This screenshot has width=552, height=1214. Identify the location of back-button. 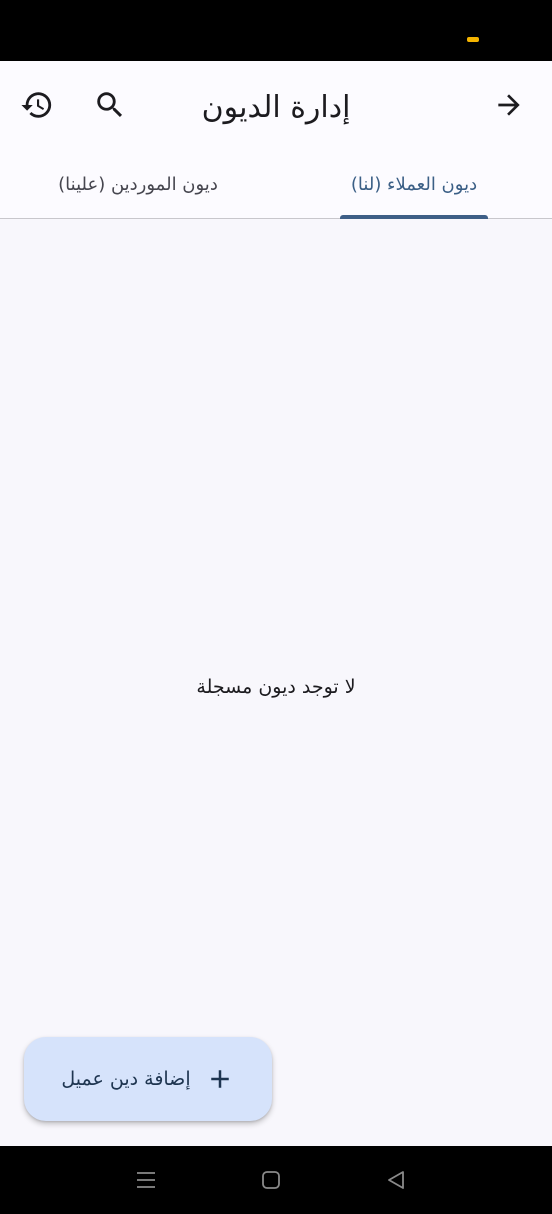
(509, 105).